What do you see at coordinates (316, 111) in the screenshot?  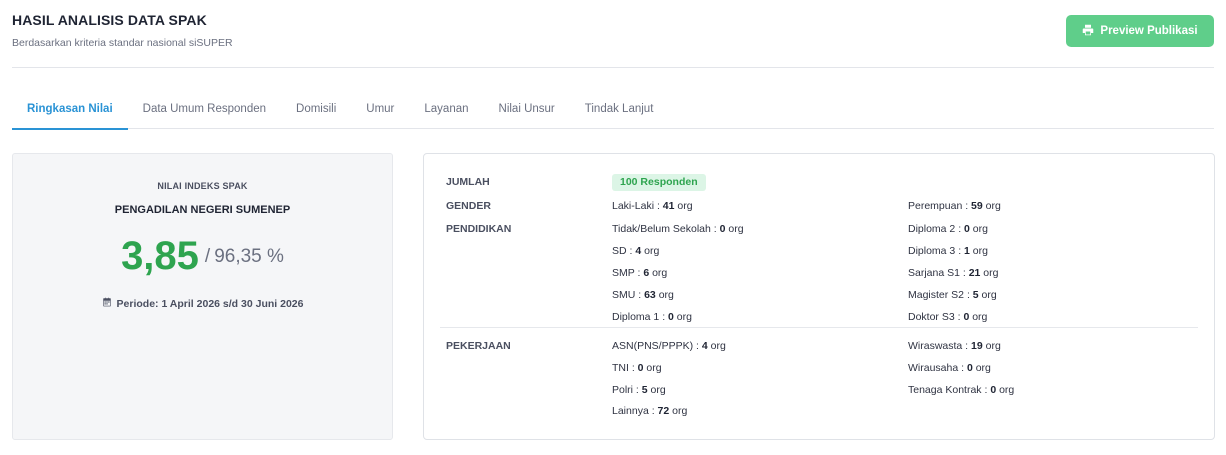 I see `tab-domisili: Domisili` at bounding box center [316, 111].